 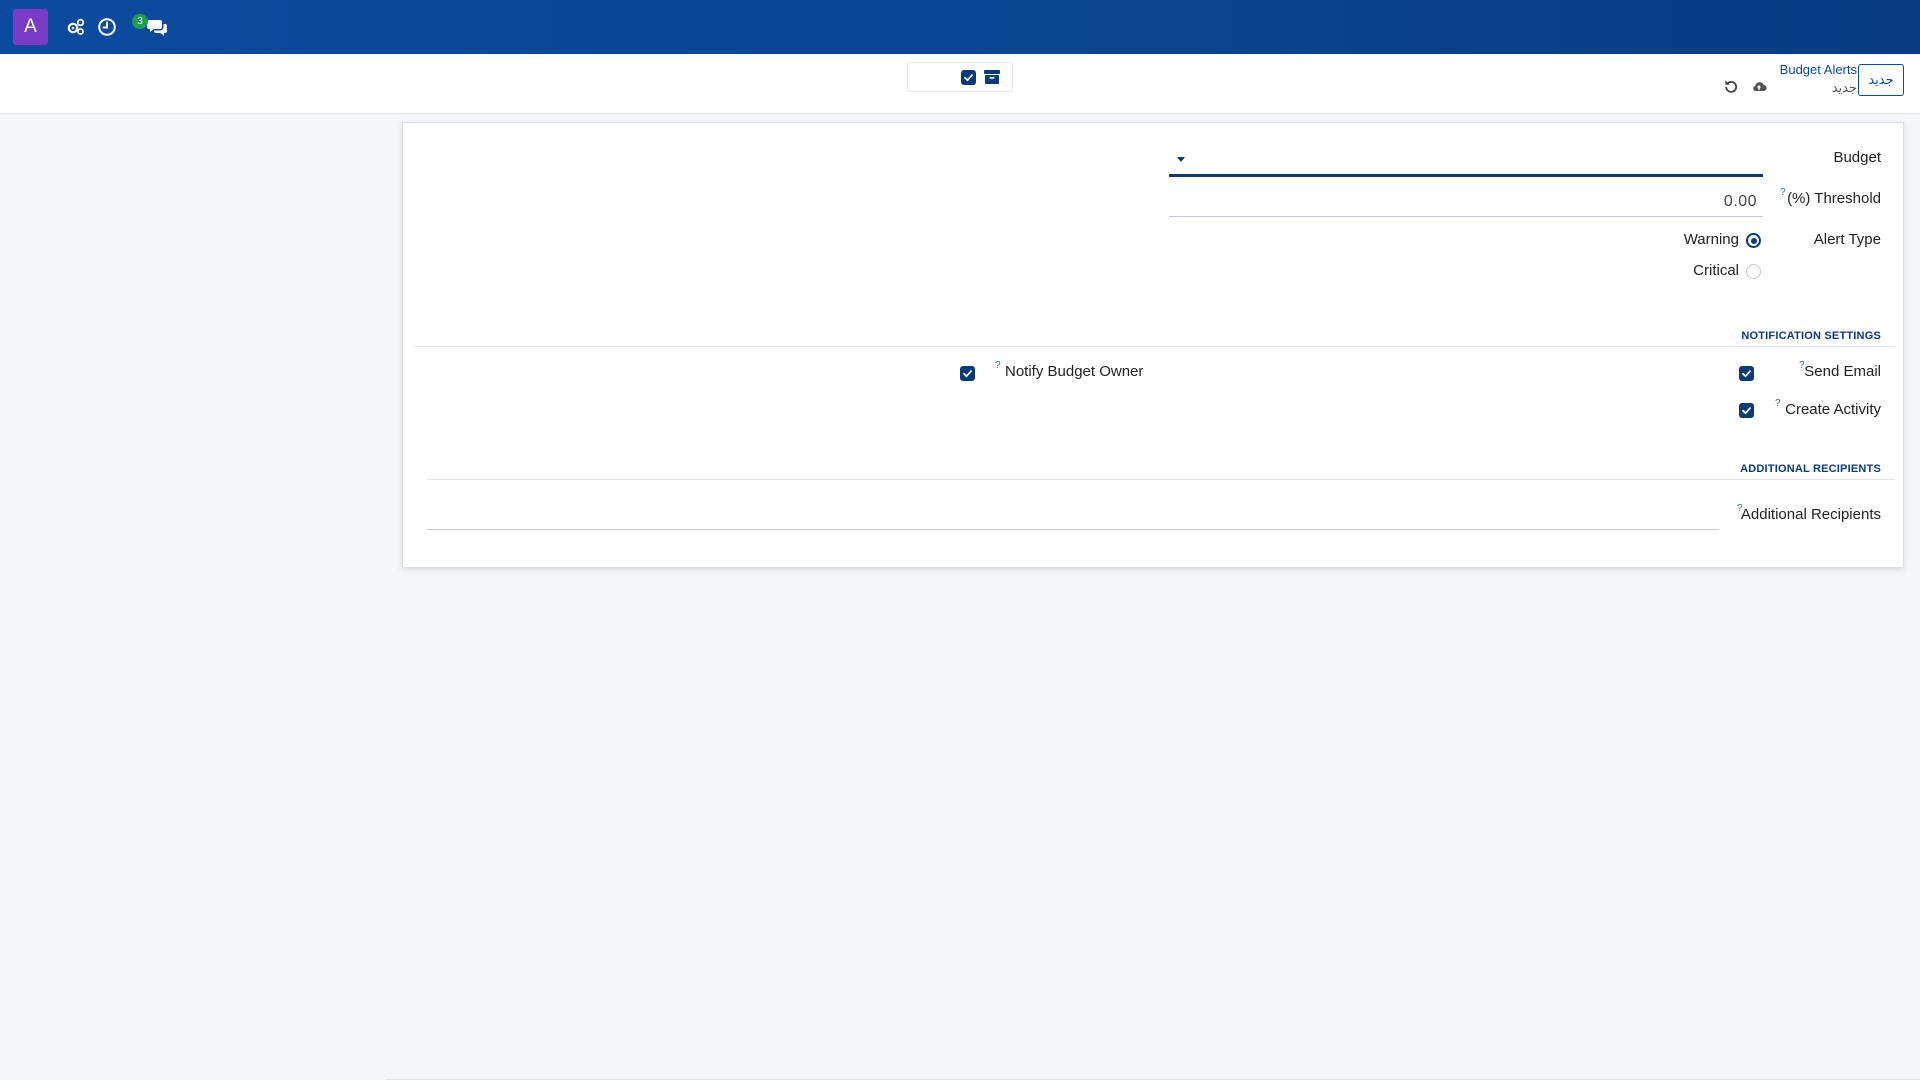 What do you see at coordinates (76, 27) in the screenshot?
I see `settings-cogs-icon` at bounding box center [76, 27].